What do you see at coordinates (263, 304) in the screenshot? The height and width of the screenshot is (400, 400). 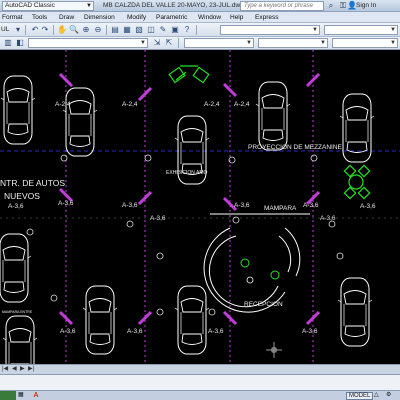 I see `reception-label: RECEPCION` at bounding box center [263, 304].